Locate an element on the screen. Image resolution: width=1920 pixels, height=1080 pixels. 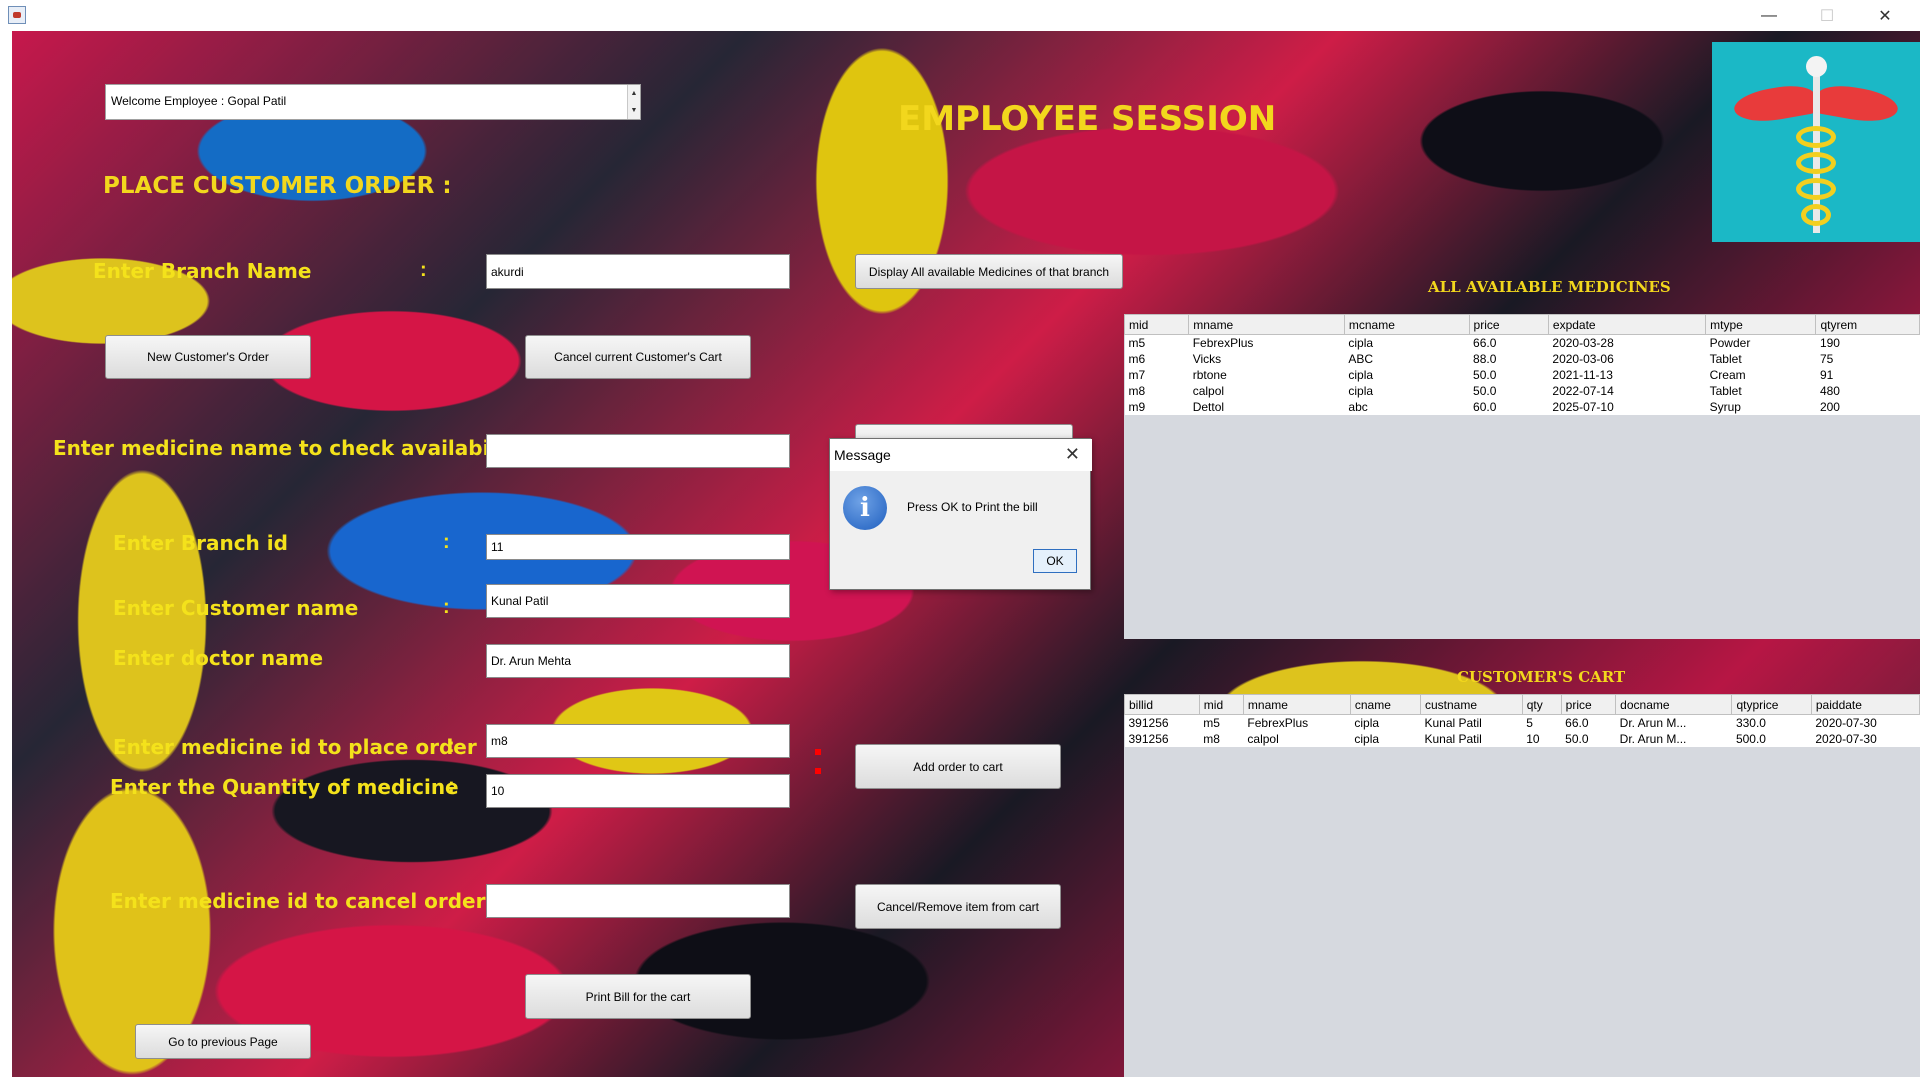
column-header: mtype is located at coordinates (1761, 324).